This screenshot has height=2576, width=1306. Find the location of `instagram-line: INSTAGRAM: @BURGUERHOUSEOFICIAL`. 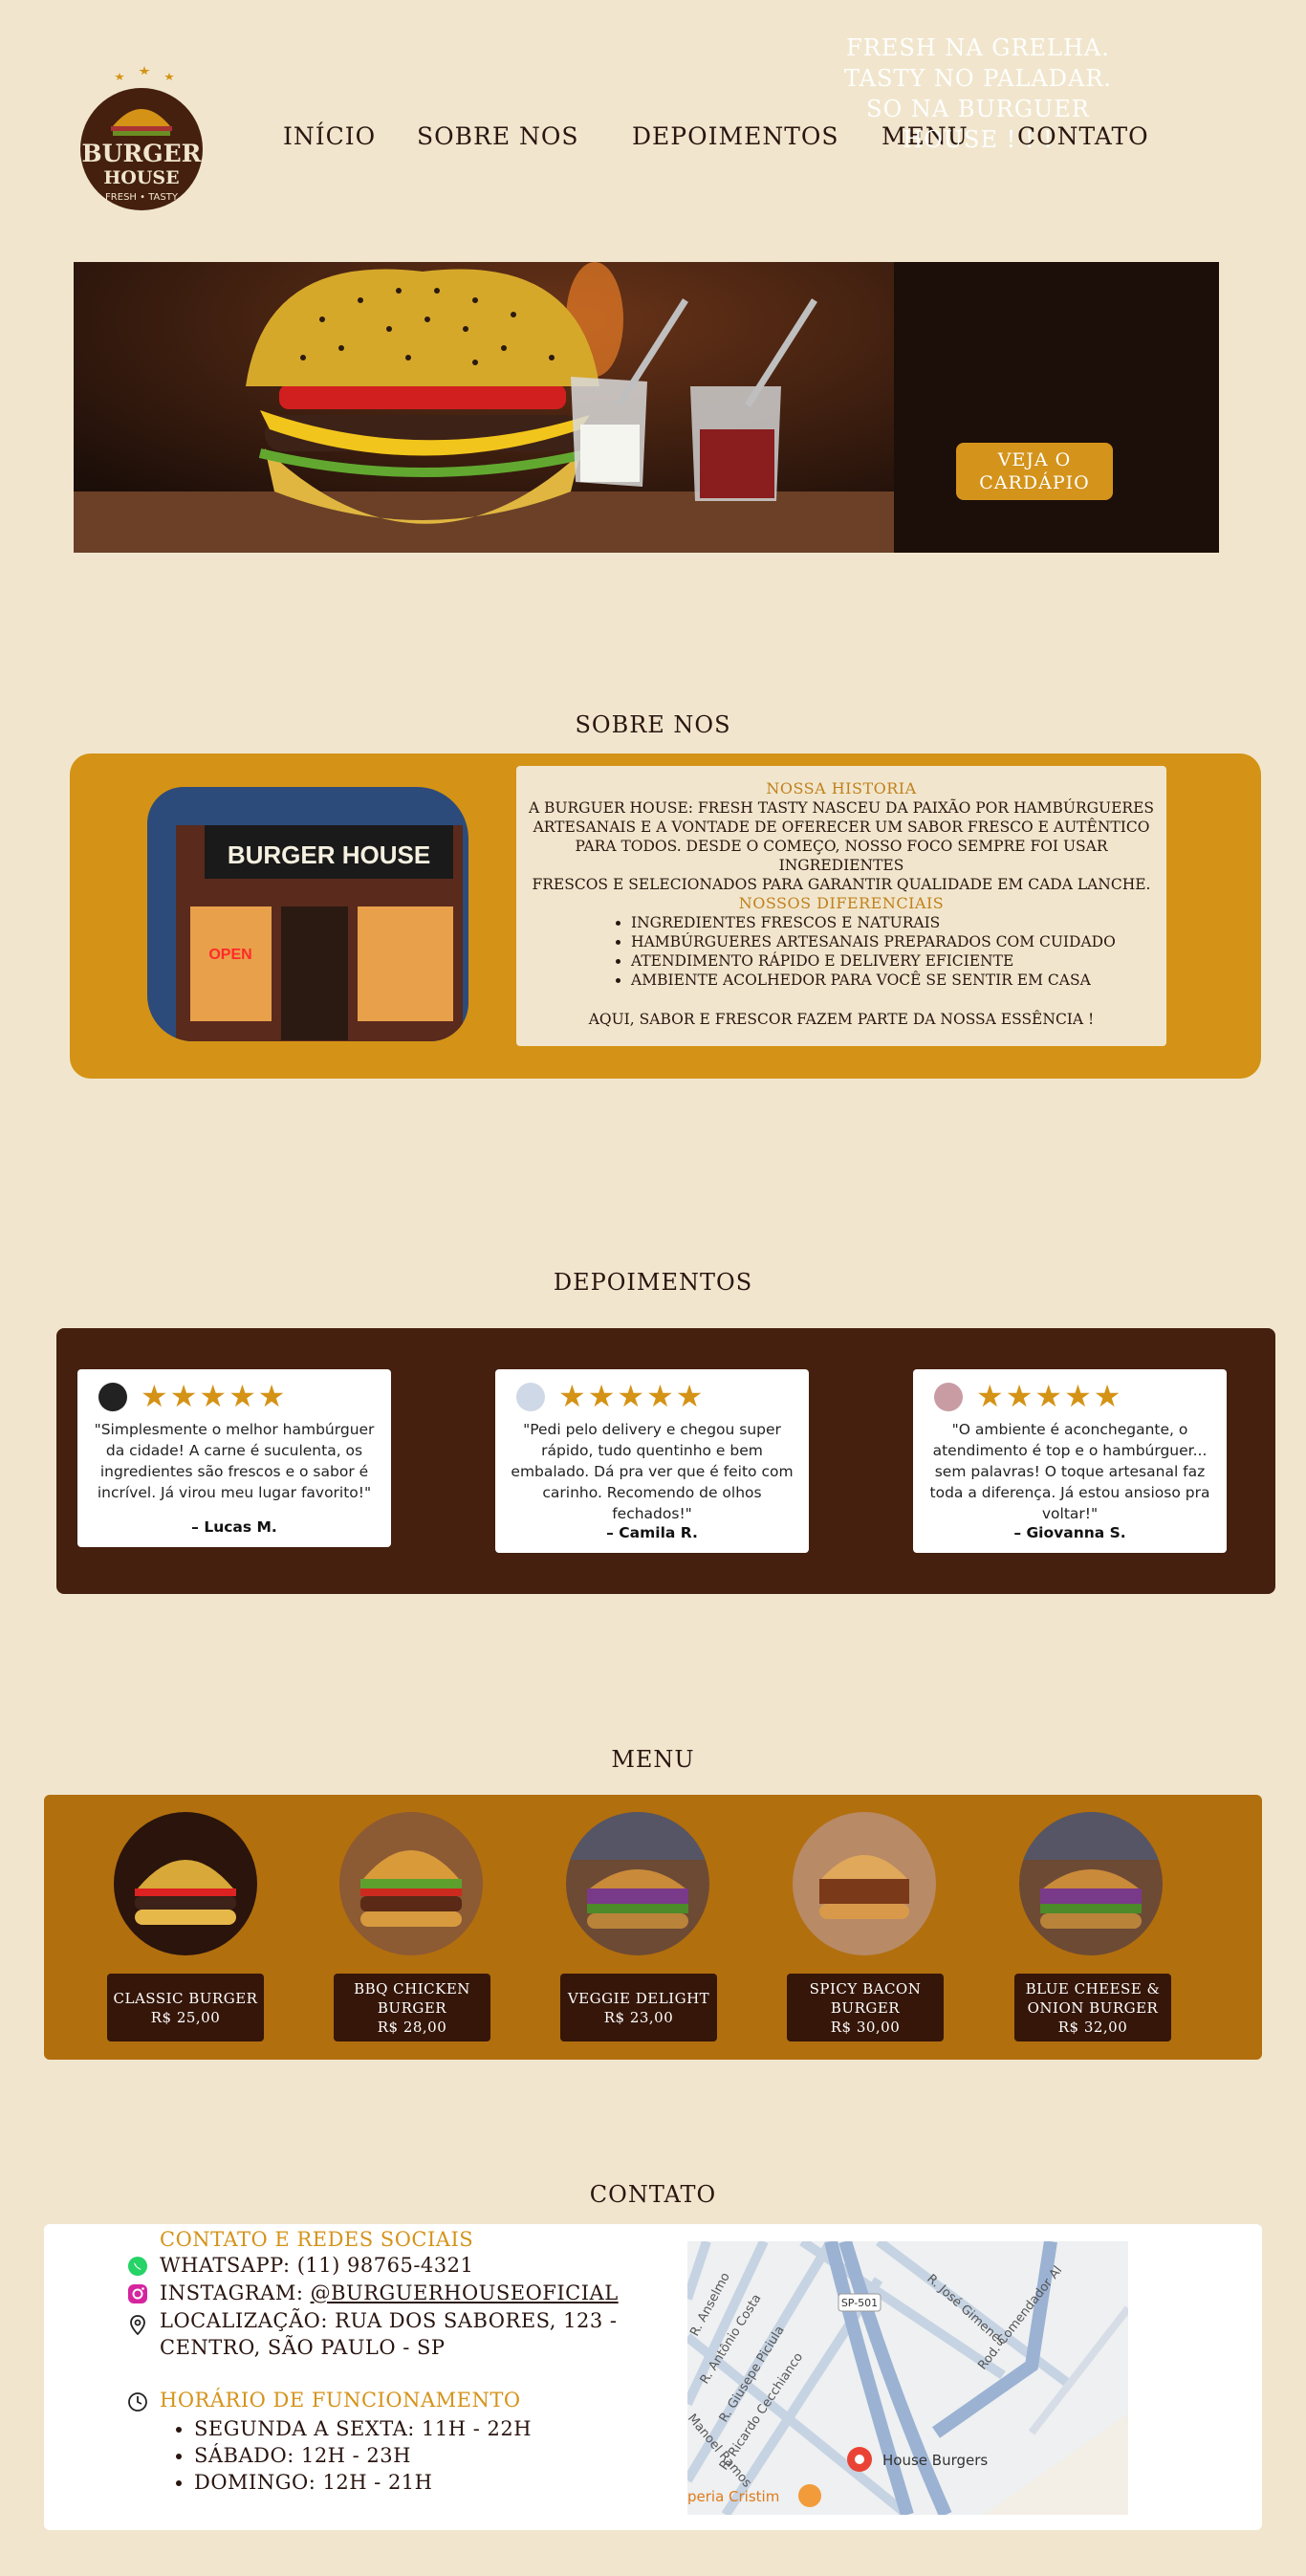

instagram-line: INSTAGRAM: @BURGUERHOUSEOFICIAL is located at coordinates (390, 2293).